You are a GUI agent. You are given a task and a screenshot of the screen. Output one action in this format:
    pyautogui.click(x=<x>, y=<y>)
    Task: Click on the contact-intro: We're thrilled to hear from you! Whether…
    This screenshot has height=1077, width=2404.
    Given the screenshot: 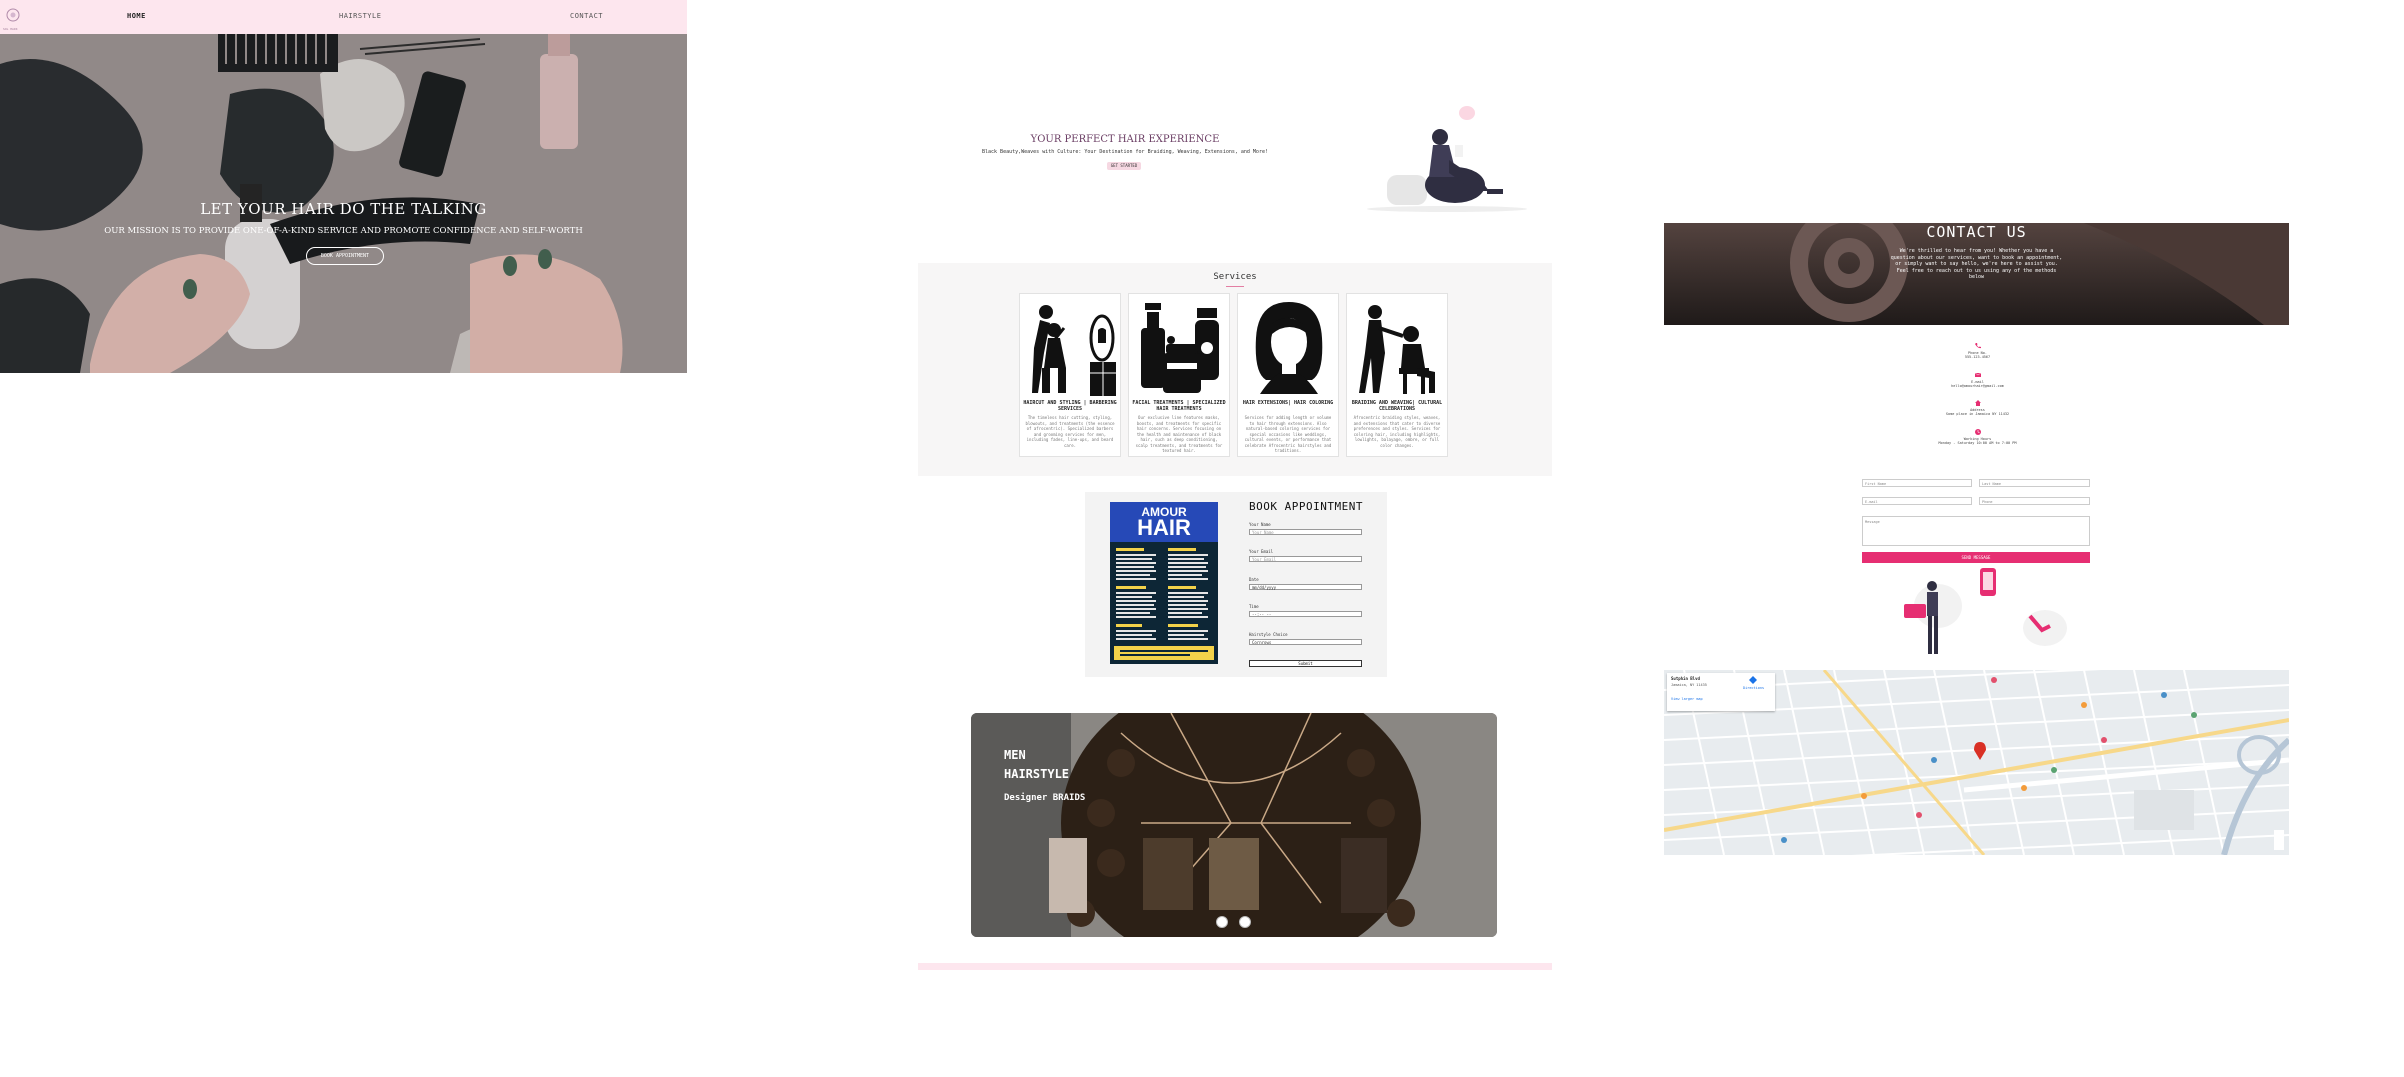 What is the action you would take?
    pyautogui.click(x=1976, y=264)
    